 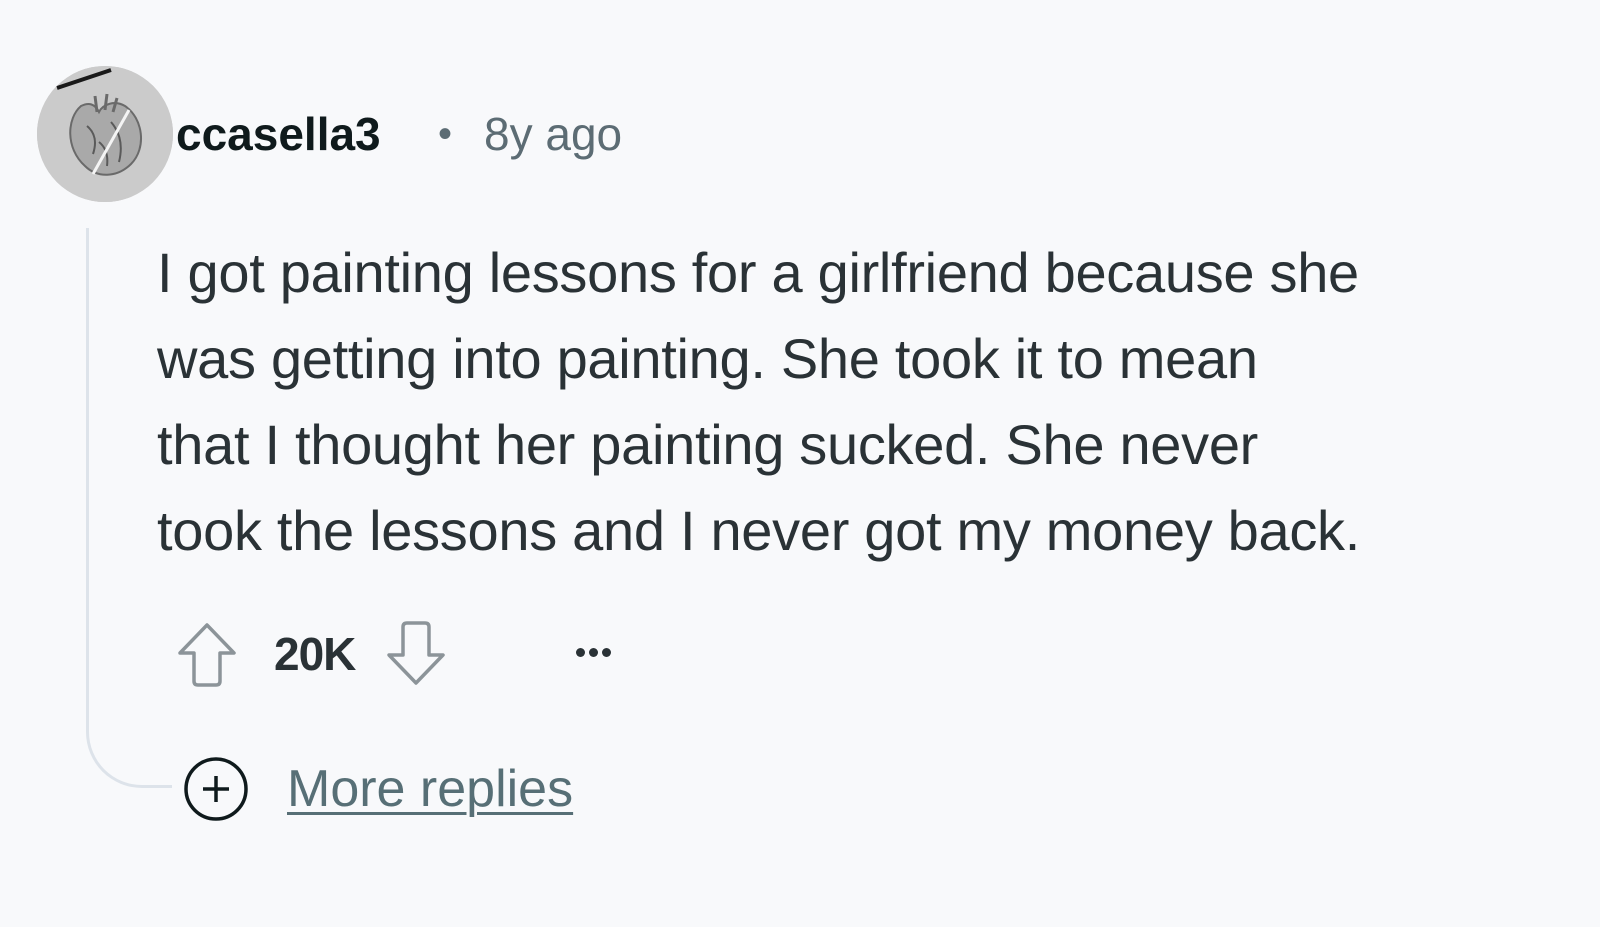 I want to click on more-options-button, so click(x=593, y=652).